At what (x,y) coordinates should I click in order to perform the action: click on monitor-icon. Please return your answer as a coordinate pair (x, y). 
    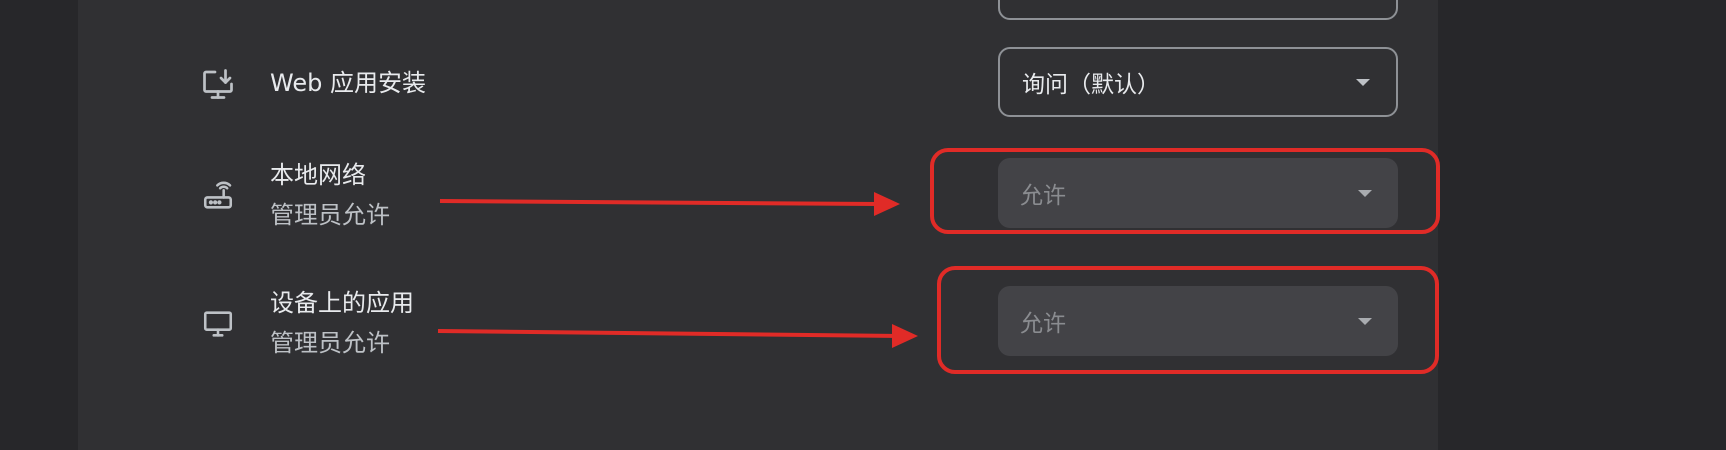
    Looking at the image, I should click on (218, 324).